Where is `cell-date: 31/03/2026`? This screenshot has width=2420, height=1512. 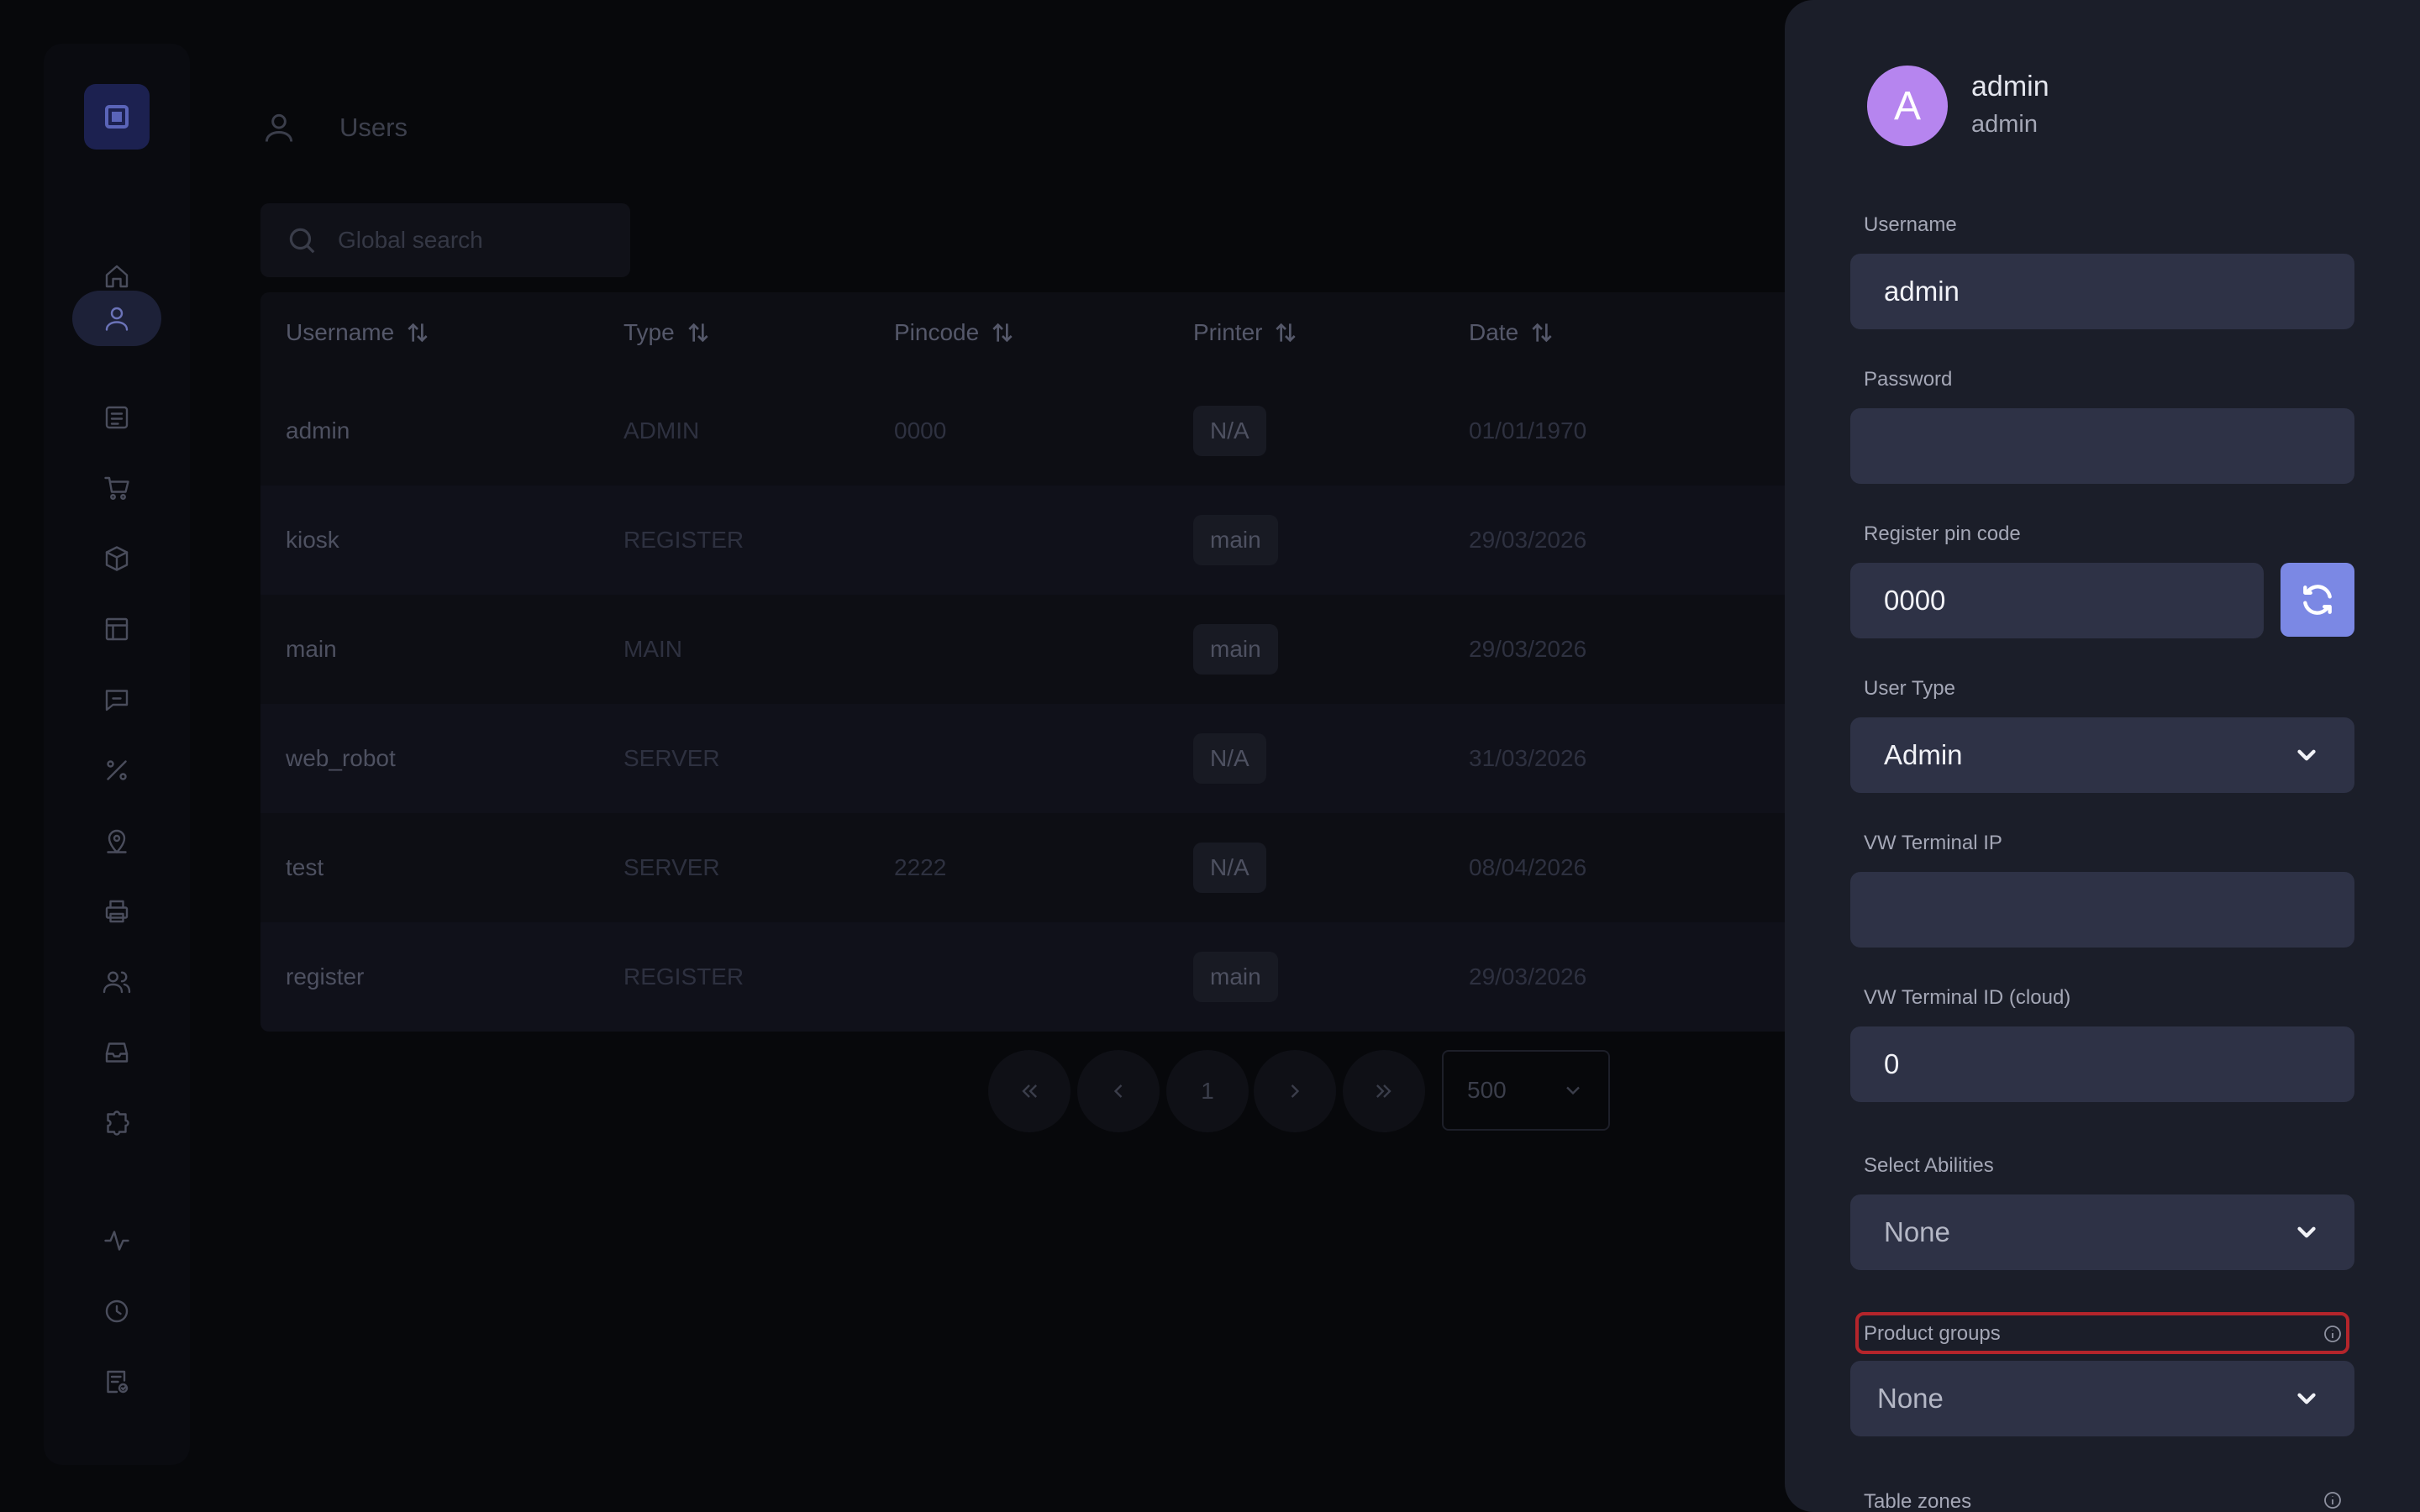
cell-date: 31/03/2026 is located at coordinates (1528, 758).